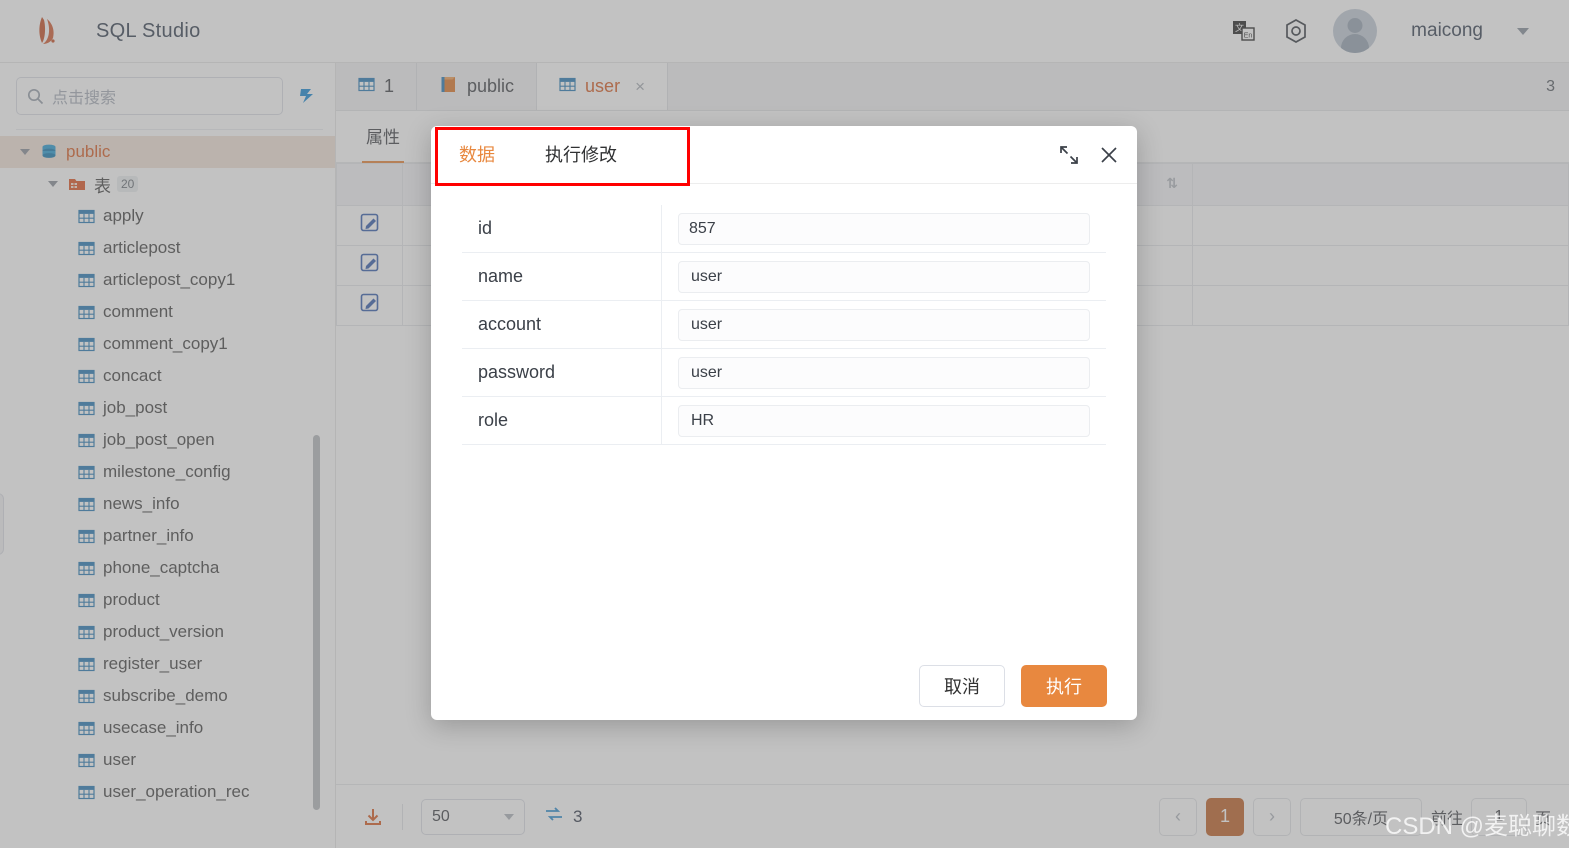 Image resolution: width=1569 pixels, height=848 pixels. I want to click on expand-fullscreen-icon, so click(1069, 155).